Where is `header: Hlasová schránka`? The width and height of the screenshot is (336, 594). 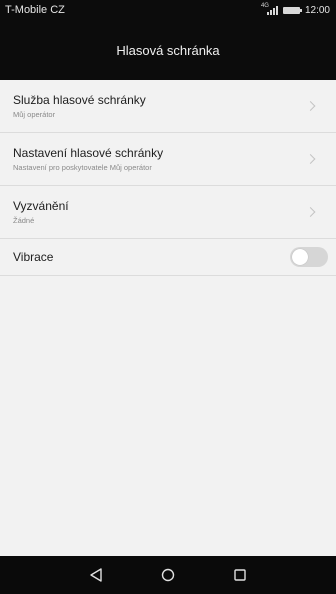
header: Hlasová schránka is located at coordinates (168, 50).